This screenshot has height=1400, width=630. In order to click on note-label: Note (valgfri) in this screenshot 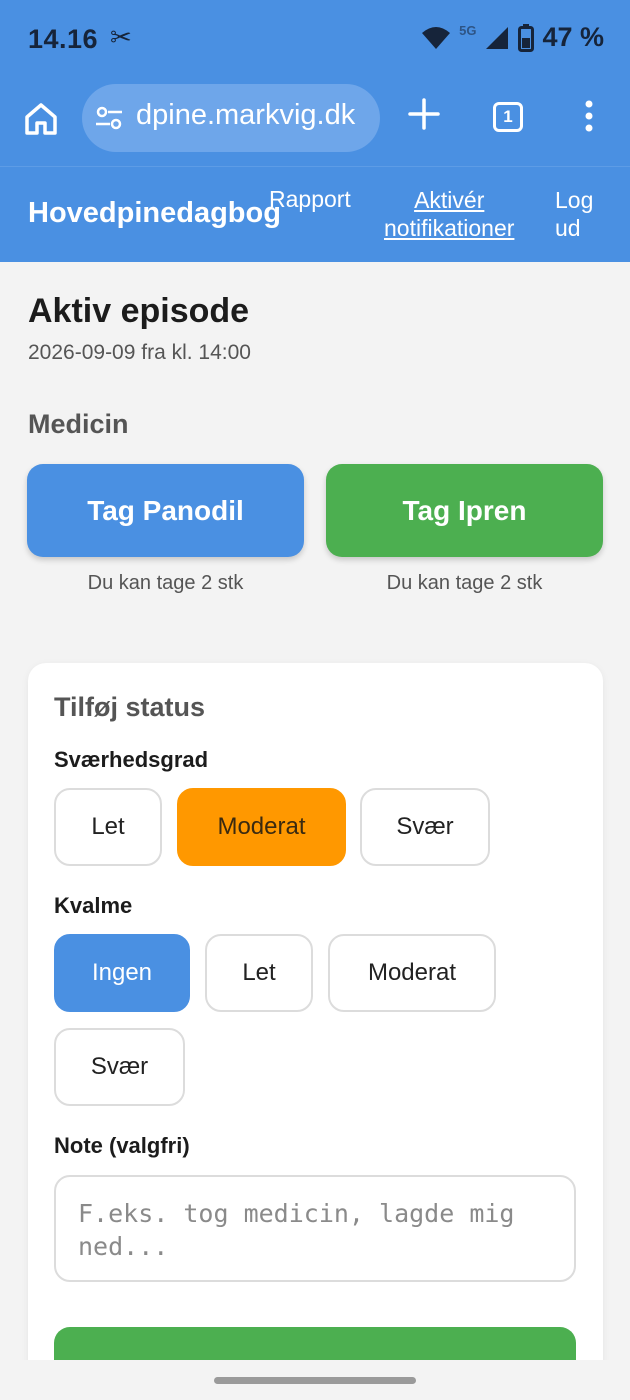, I will do `click(122, 1145)`.